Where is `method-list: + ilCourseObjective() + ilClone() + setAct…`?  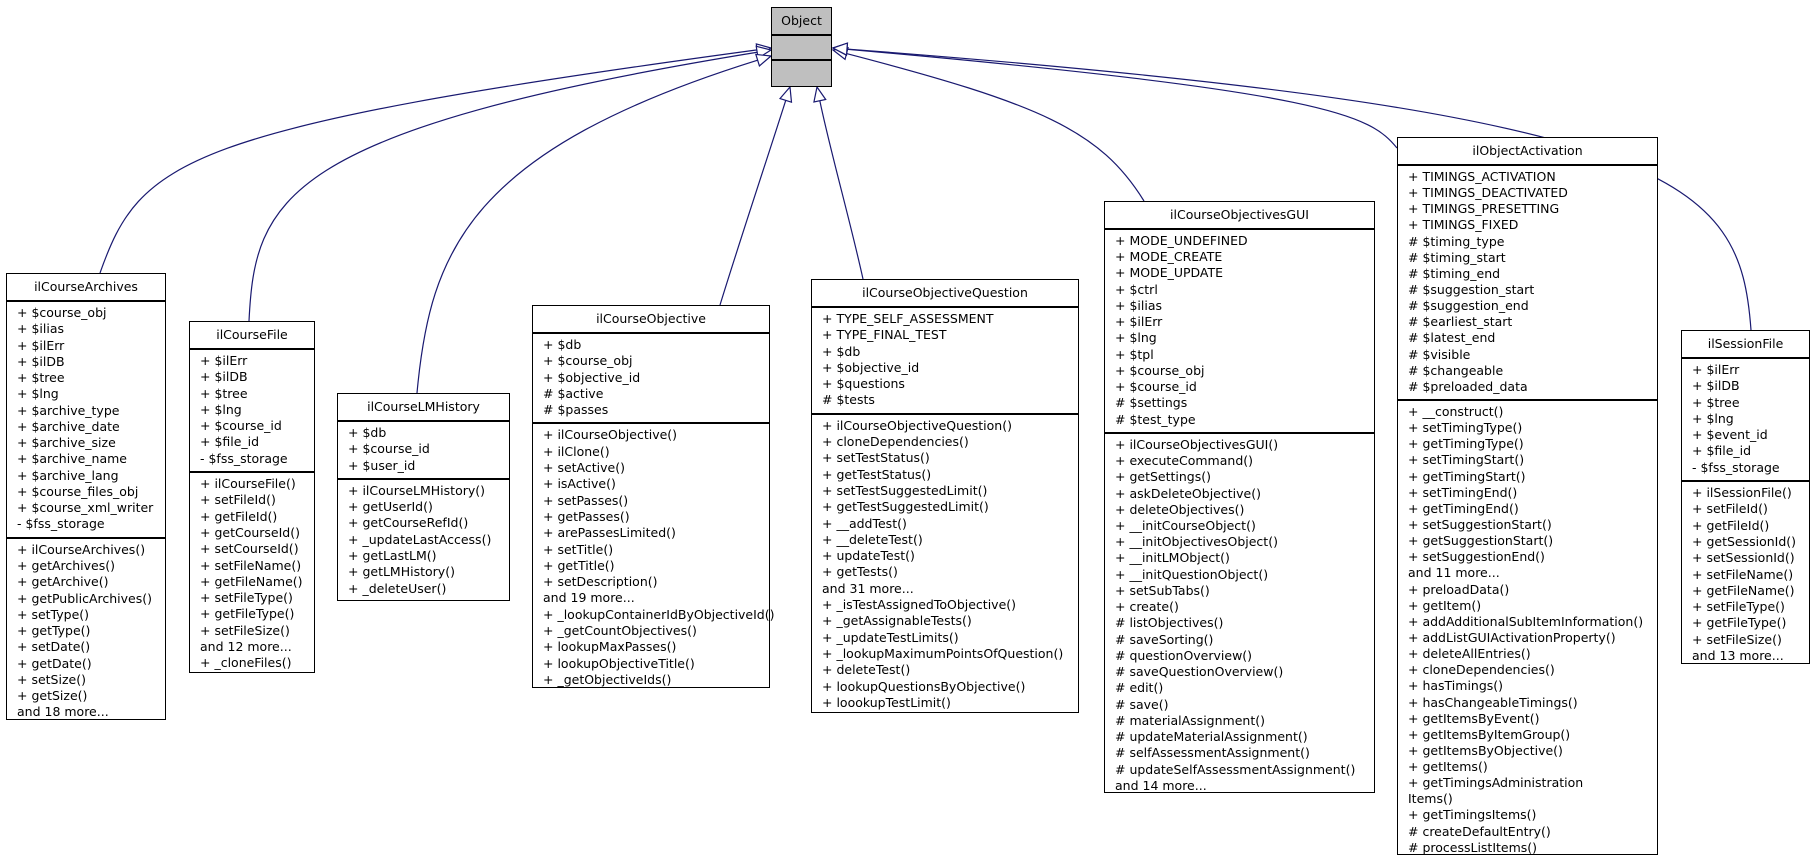 method-list: + ilCourseObjective() + ilClone() + setAct… is located at coordinates (654, 558).